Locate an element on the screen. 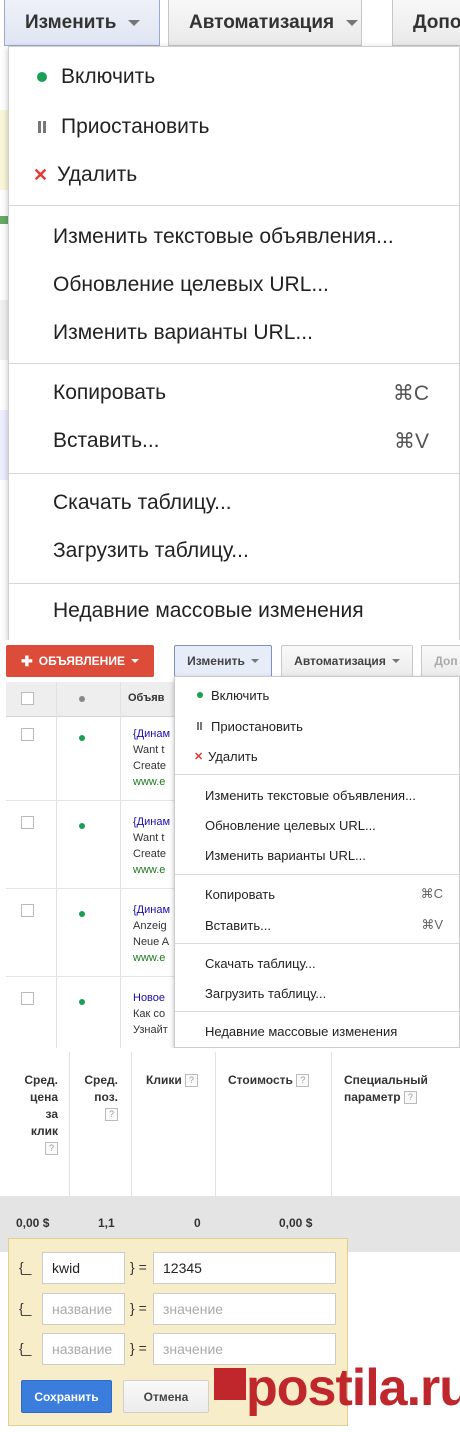 The image size is (460, 1432). more-dropdown-button: Доп is located at coordinates (440, 661).